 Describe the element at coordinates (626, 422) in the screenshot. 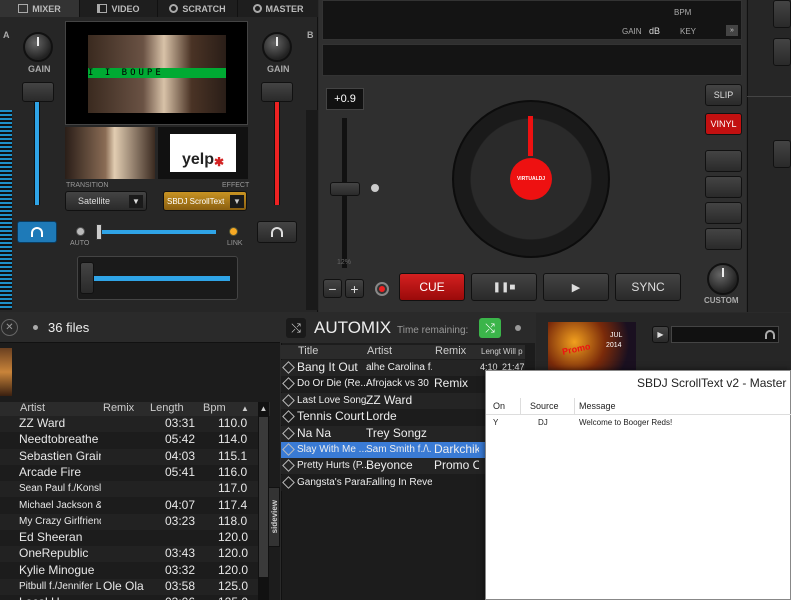

I see `row-message: Welcome to Booger Reds!` at that location.